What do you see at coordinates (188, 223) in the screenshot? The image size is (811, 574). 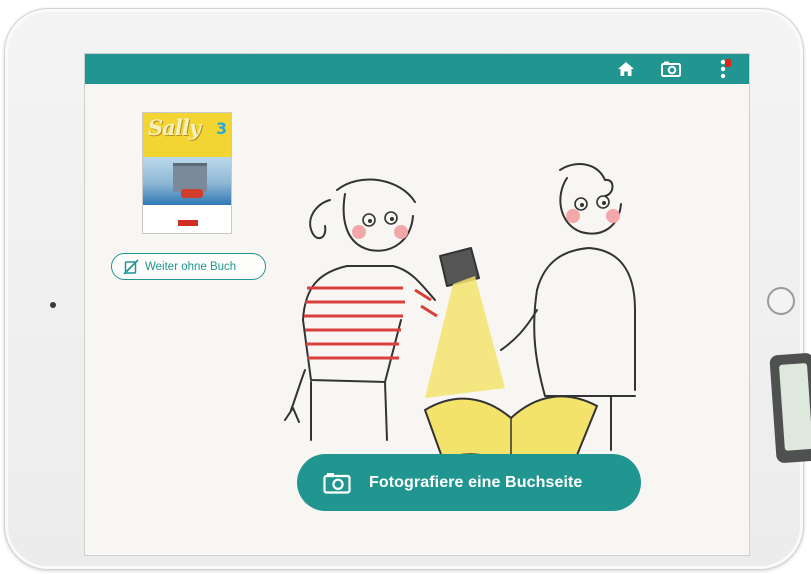 I see `publisher-logo` at bounding box center [188, 223].